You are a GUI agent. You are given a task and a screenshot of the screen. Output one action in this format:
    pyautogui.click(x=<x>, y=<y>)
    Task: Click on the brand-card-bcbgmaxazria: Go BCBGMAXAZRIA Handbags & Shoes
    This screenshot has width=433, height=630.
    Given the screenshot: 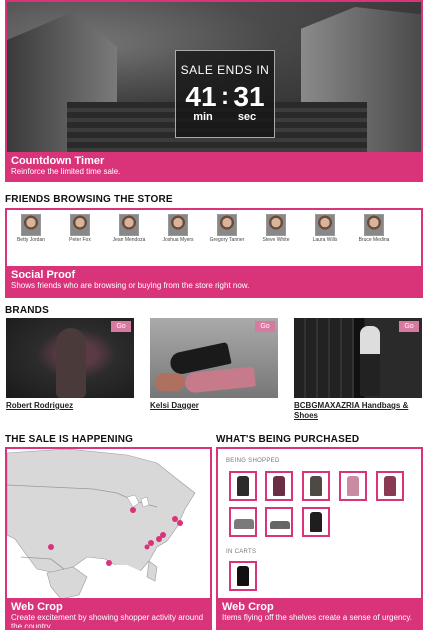 What is the action you would take?
    pyautogui.click(x=358, y=369)
    